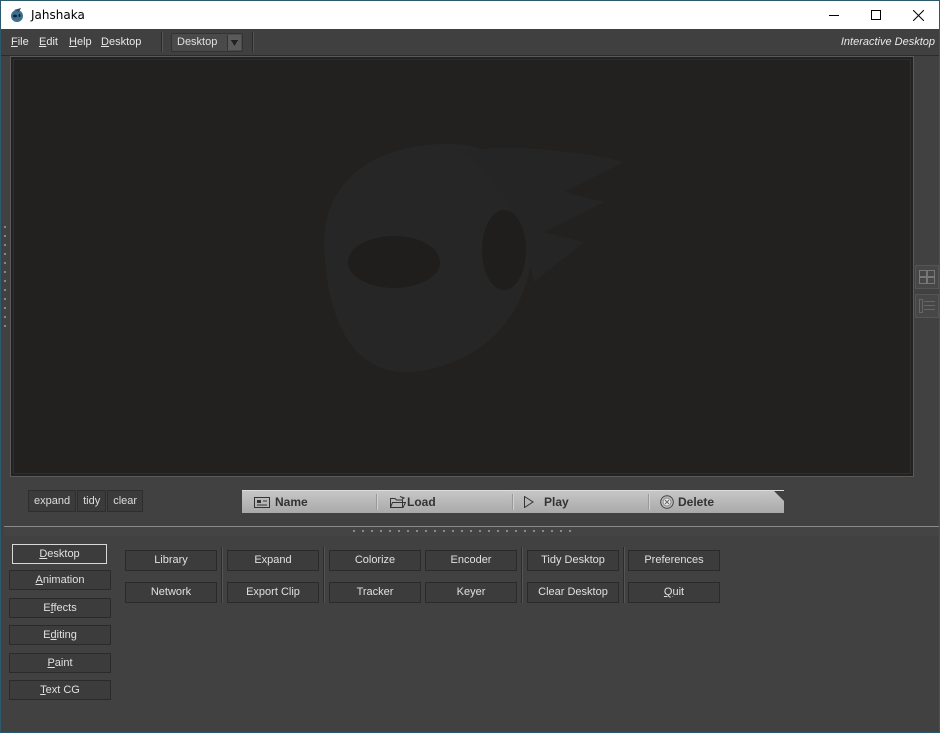 The height and width of the screenshot is (733, 940). I want to click on category-paint: Paint, so click(60, 663).